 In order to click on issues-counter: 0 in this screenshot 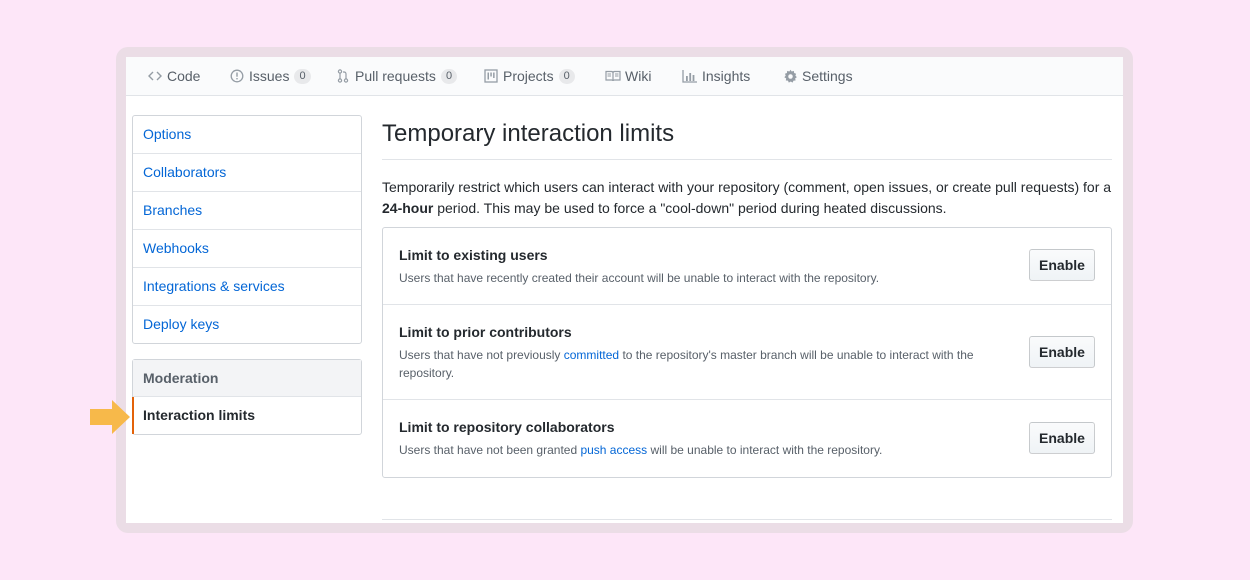, I will do `click(302, 76)`.